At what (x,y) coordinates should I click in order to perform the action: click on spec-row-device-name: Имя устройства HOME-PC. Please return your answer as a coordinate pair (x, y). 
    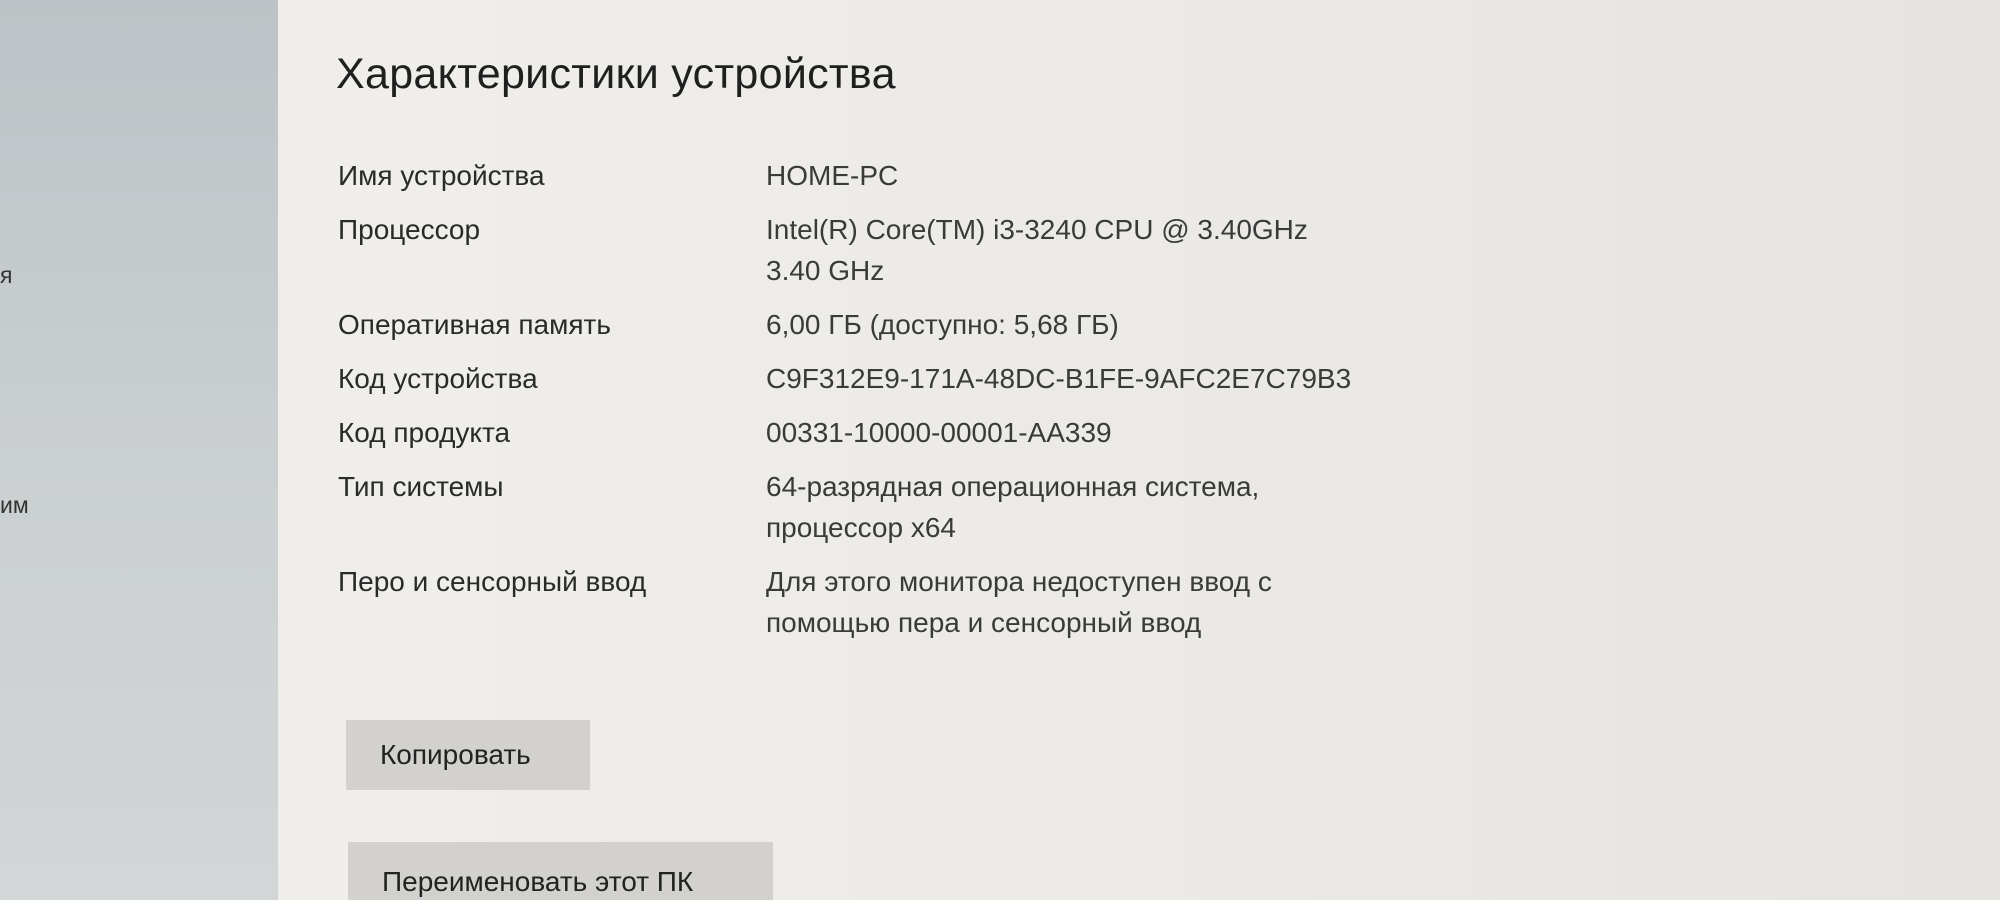
    Looking at the image, I should click on (888, 175).